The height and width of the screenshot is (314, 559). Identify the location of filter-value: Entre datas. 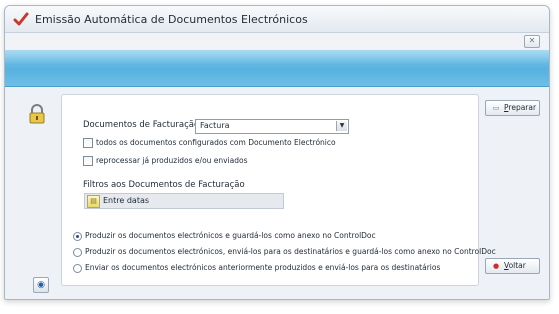
(126, 200).